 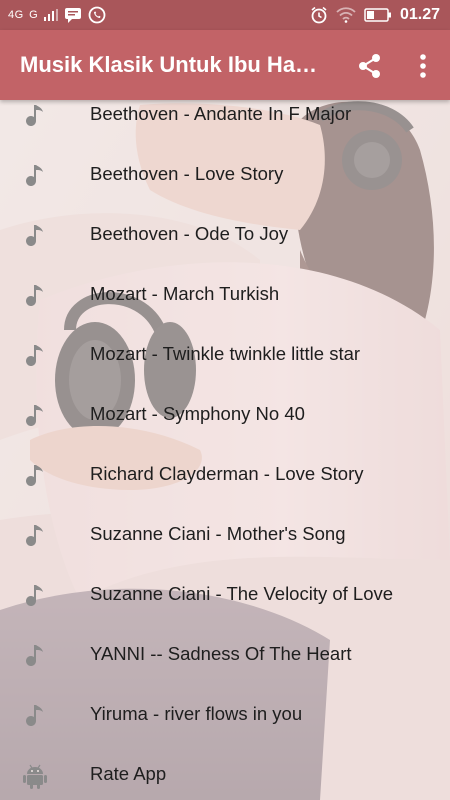 I want to click on song-title: Beethoven - Love Story, so click(x=187, y=173).